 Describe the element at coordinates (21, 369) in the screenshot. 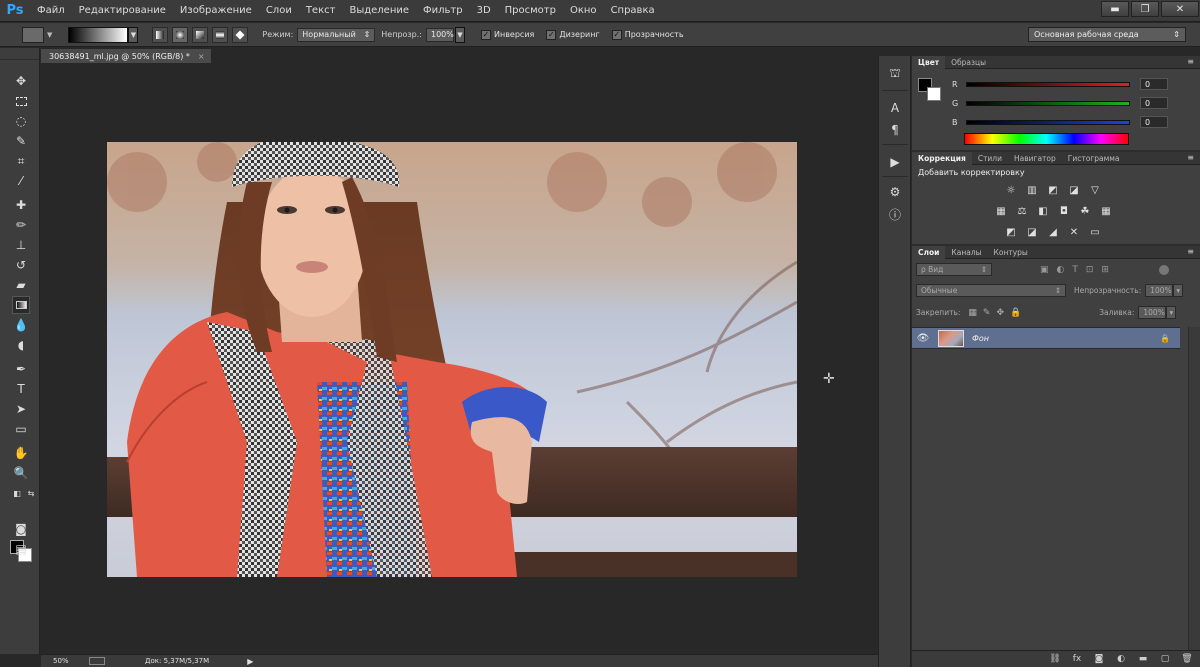

I see `pen-tool-icon: ✒` at that location.